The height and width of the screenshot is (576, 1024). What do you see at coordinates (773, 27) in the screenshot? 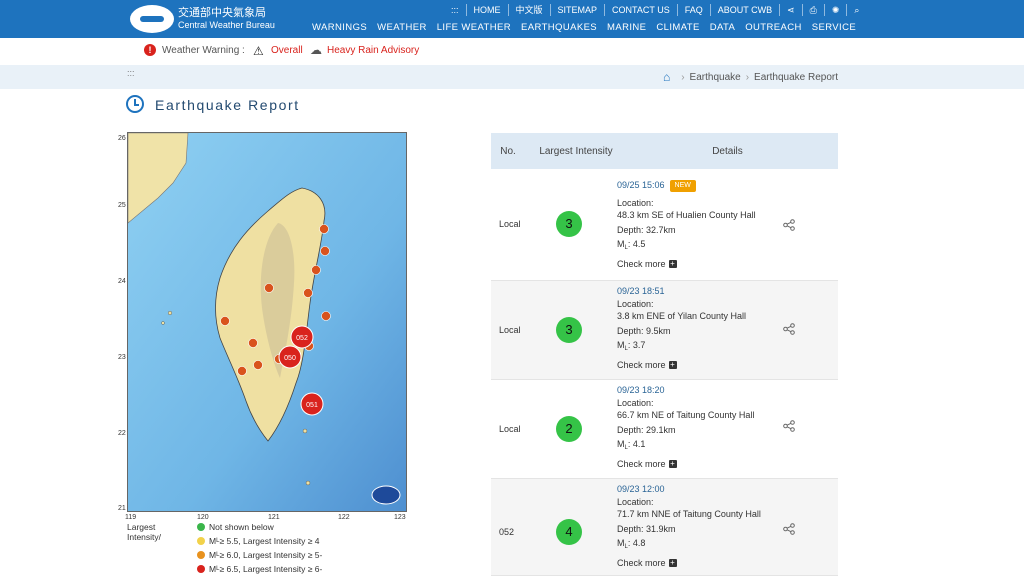
I see `nav-outreach: OUTREACH` at bounding box center [773, 27].